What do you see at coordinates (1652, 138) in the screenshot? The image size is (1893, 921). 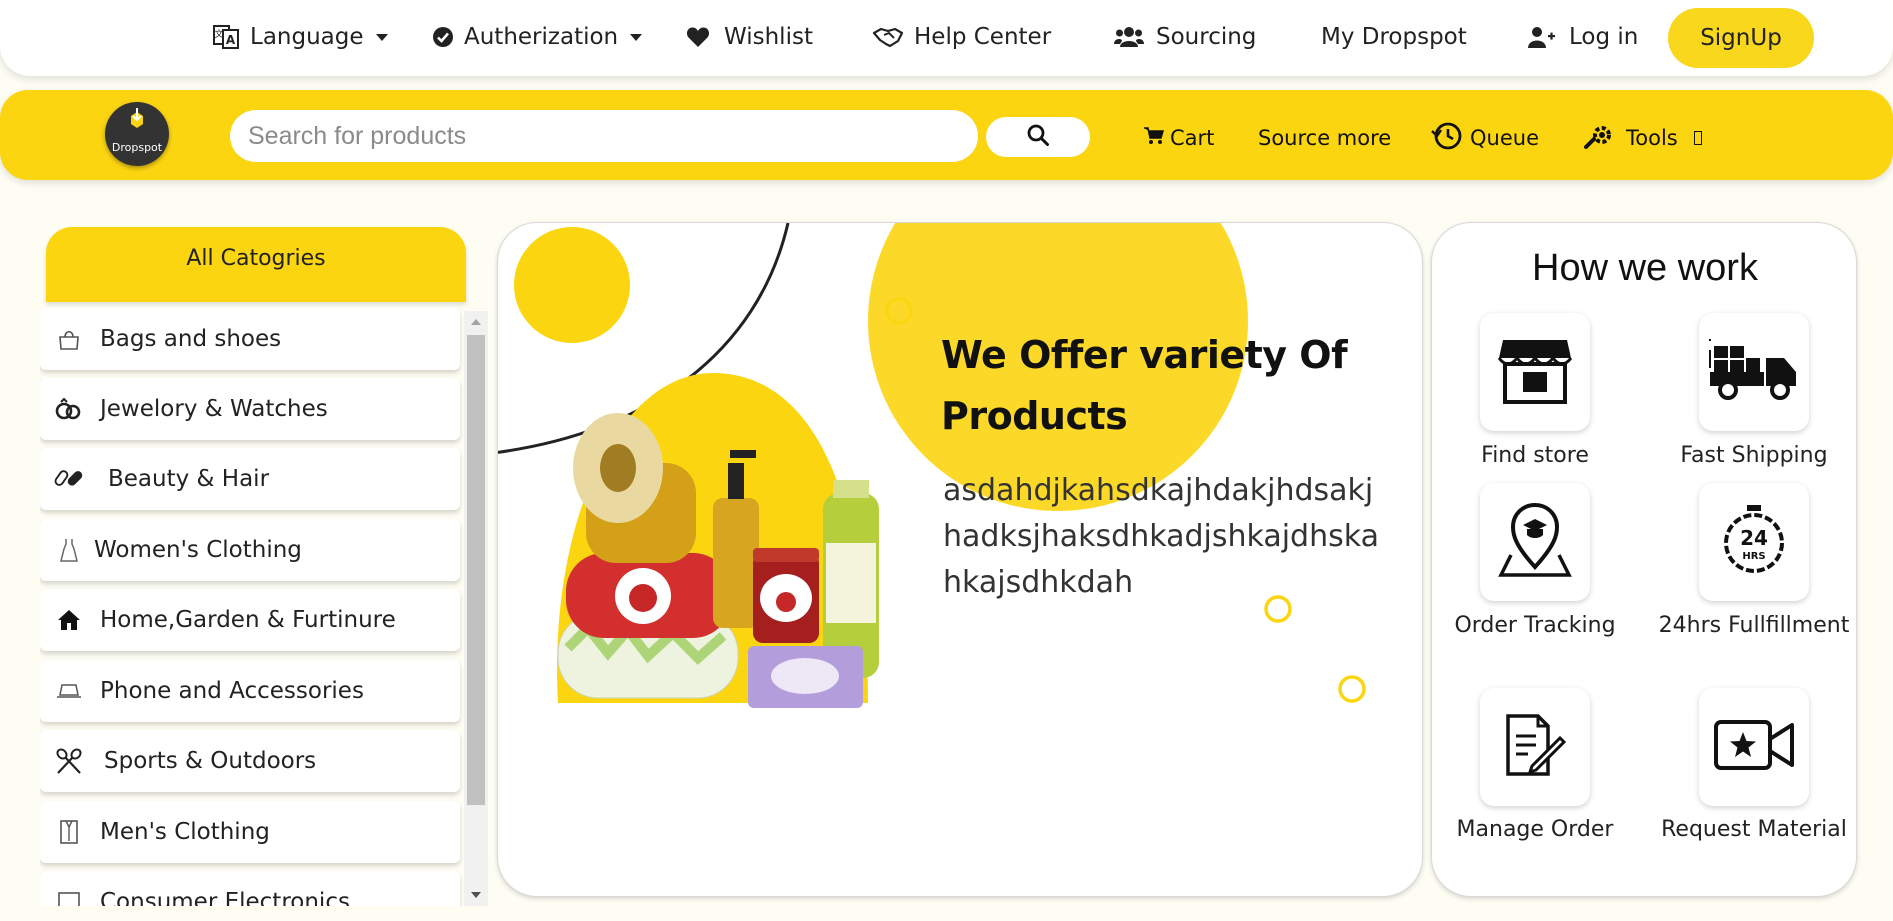 I see `tools-label: Tools` at bounding box center [1652, 138].